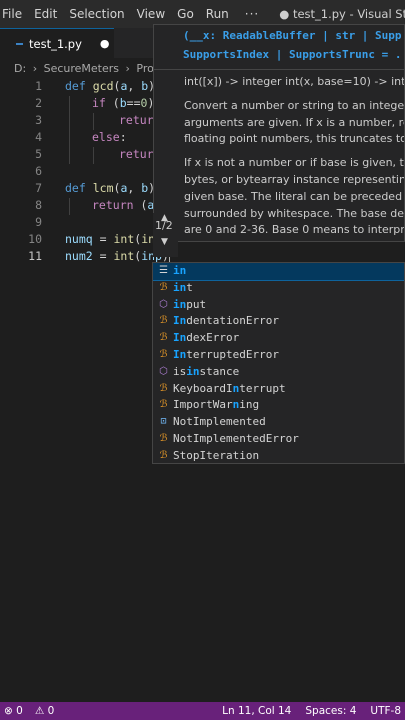 The image size is (405, 720). Describe the element at coordinates (278, 422) in the screenshot. I see `suggestion-item: ⊡ NotImplemented` at that location.